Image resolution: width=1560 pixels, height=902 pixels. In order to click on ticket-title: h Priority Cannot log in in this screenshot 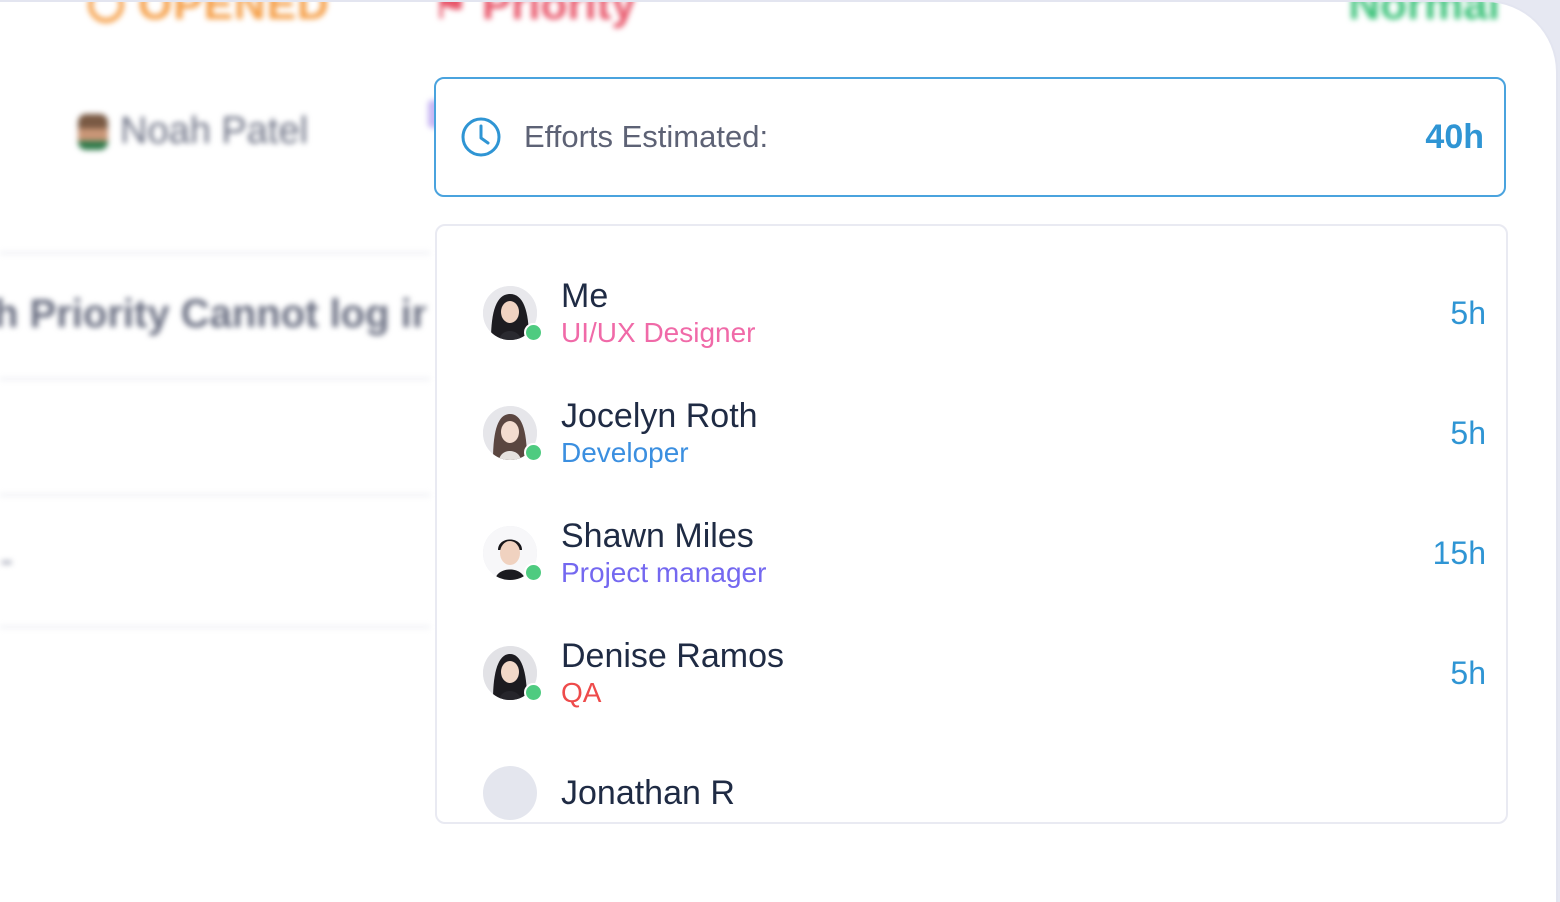, I will do `click(213, 314)`.